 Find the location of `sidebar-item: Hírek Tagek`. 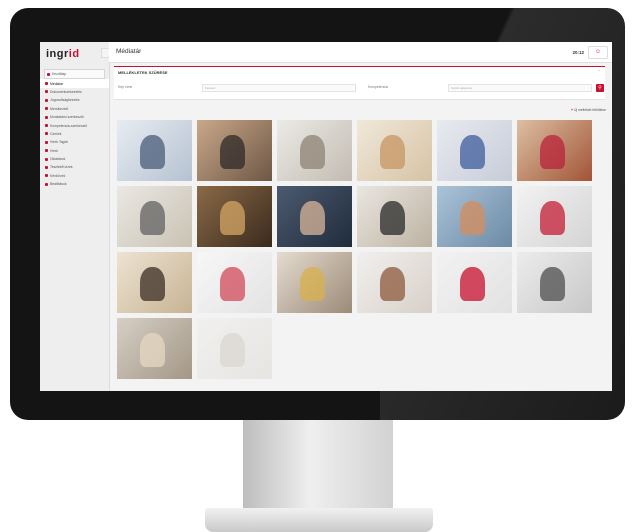

sidebar-item: Hírek Tagek is located at coordinates (74, 142).